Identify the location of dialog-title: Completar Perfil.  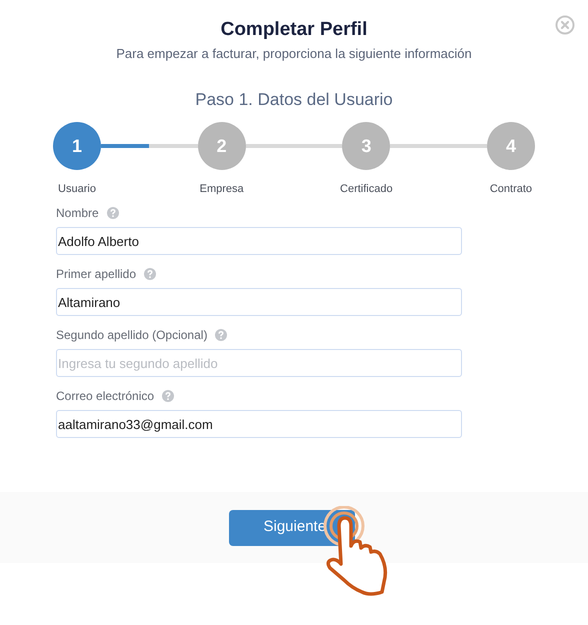
(294, 30).